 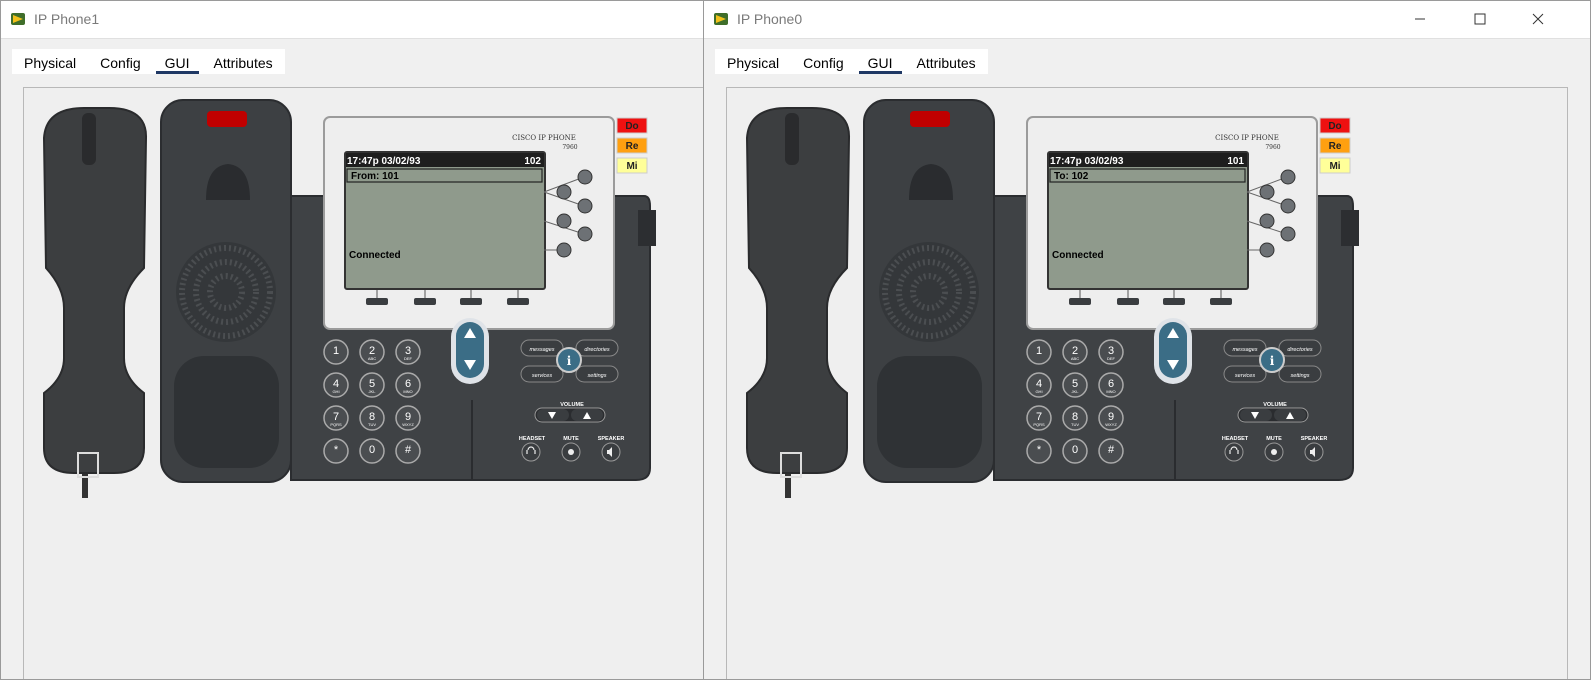 What do you see at coordinates (67, 19) in the screenshot?
I see `window-title: IP Phone1` at bounding box center [67, 19].